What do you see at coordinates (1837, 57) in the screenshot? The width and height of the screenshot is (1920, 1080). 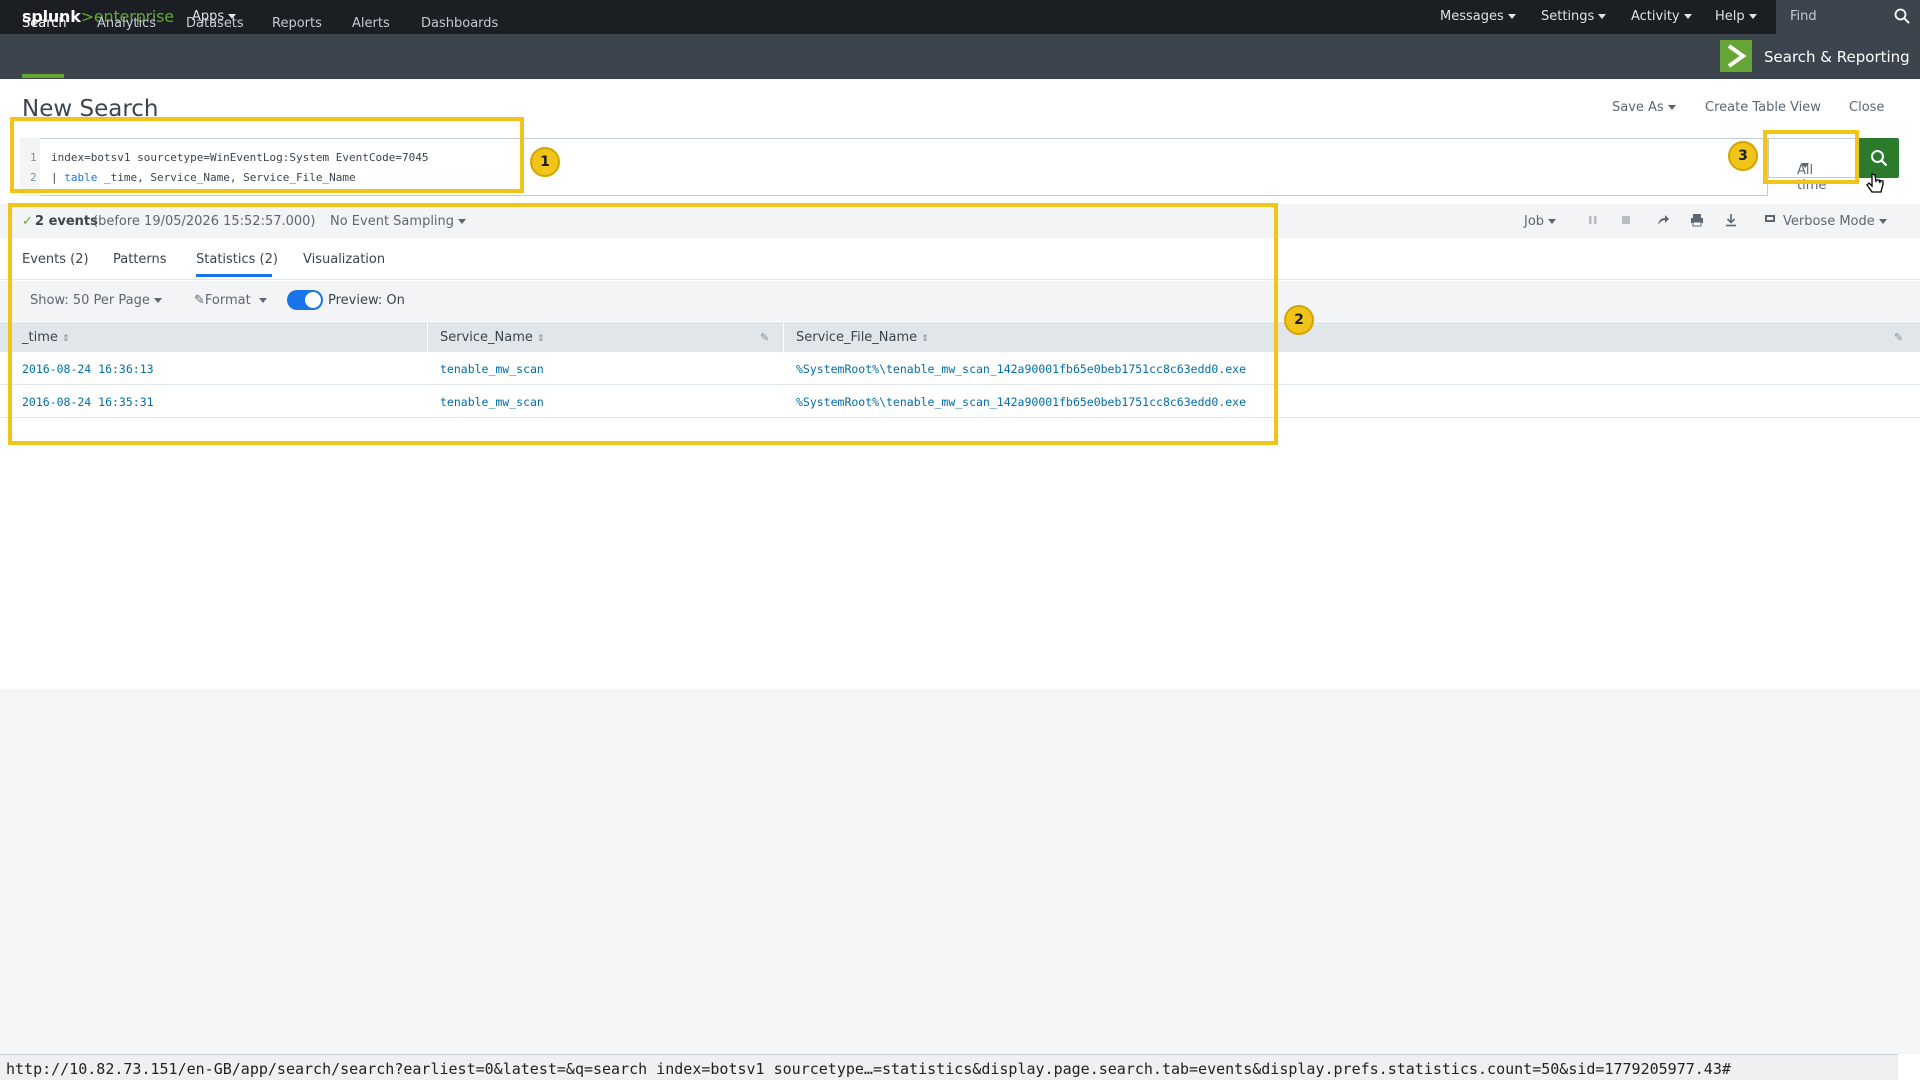 I see `app-title: Search & Reporting` at bounding box center [1837, 57].